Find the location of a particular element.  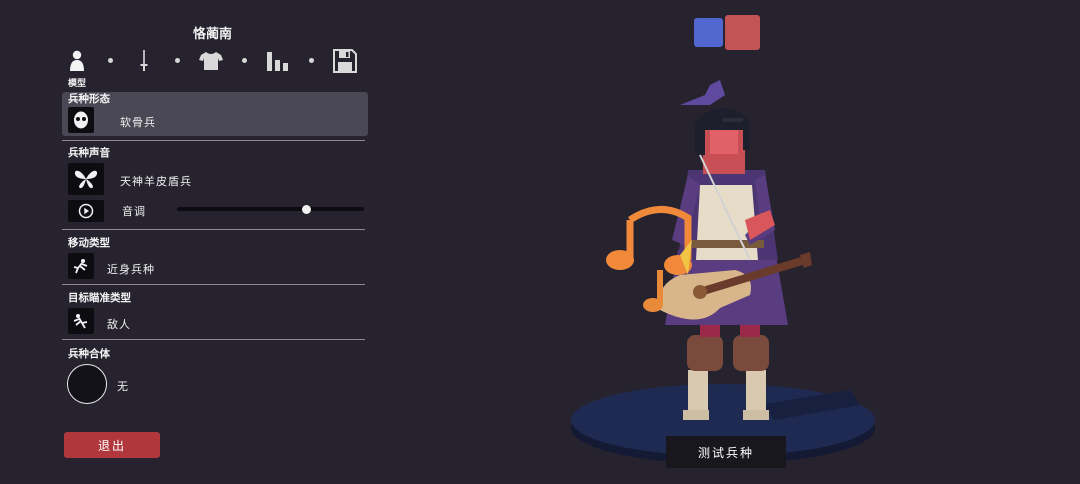

play-voice-button is located at coordinates (86, 211).